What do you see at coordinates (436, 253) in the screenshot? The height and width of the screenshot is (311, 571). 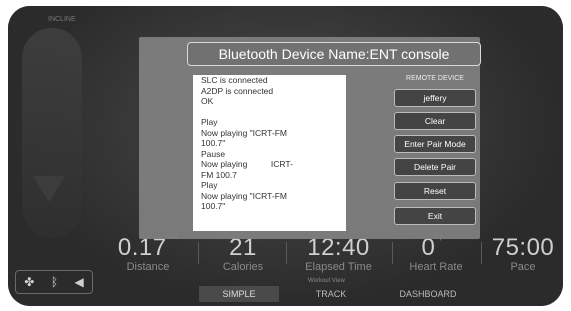 I see `stat-heart-rate: 0bpm Heart Rate` at bounding box center [436, 253].